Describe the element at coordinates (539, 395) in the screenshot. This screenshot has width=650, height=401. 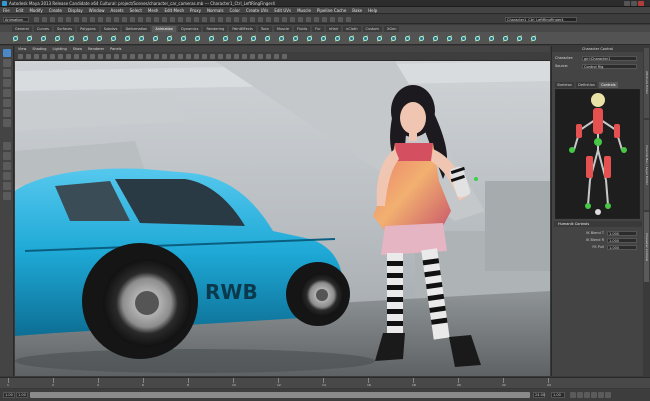
I see `playback-end-field: 24.00` at that location.